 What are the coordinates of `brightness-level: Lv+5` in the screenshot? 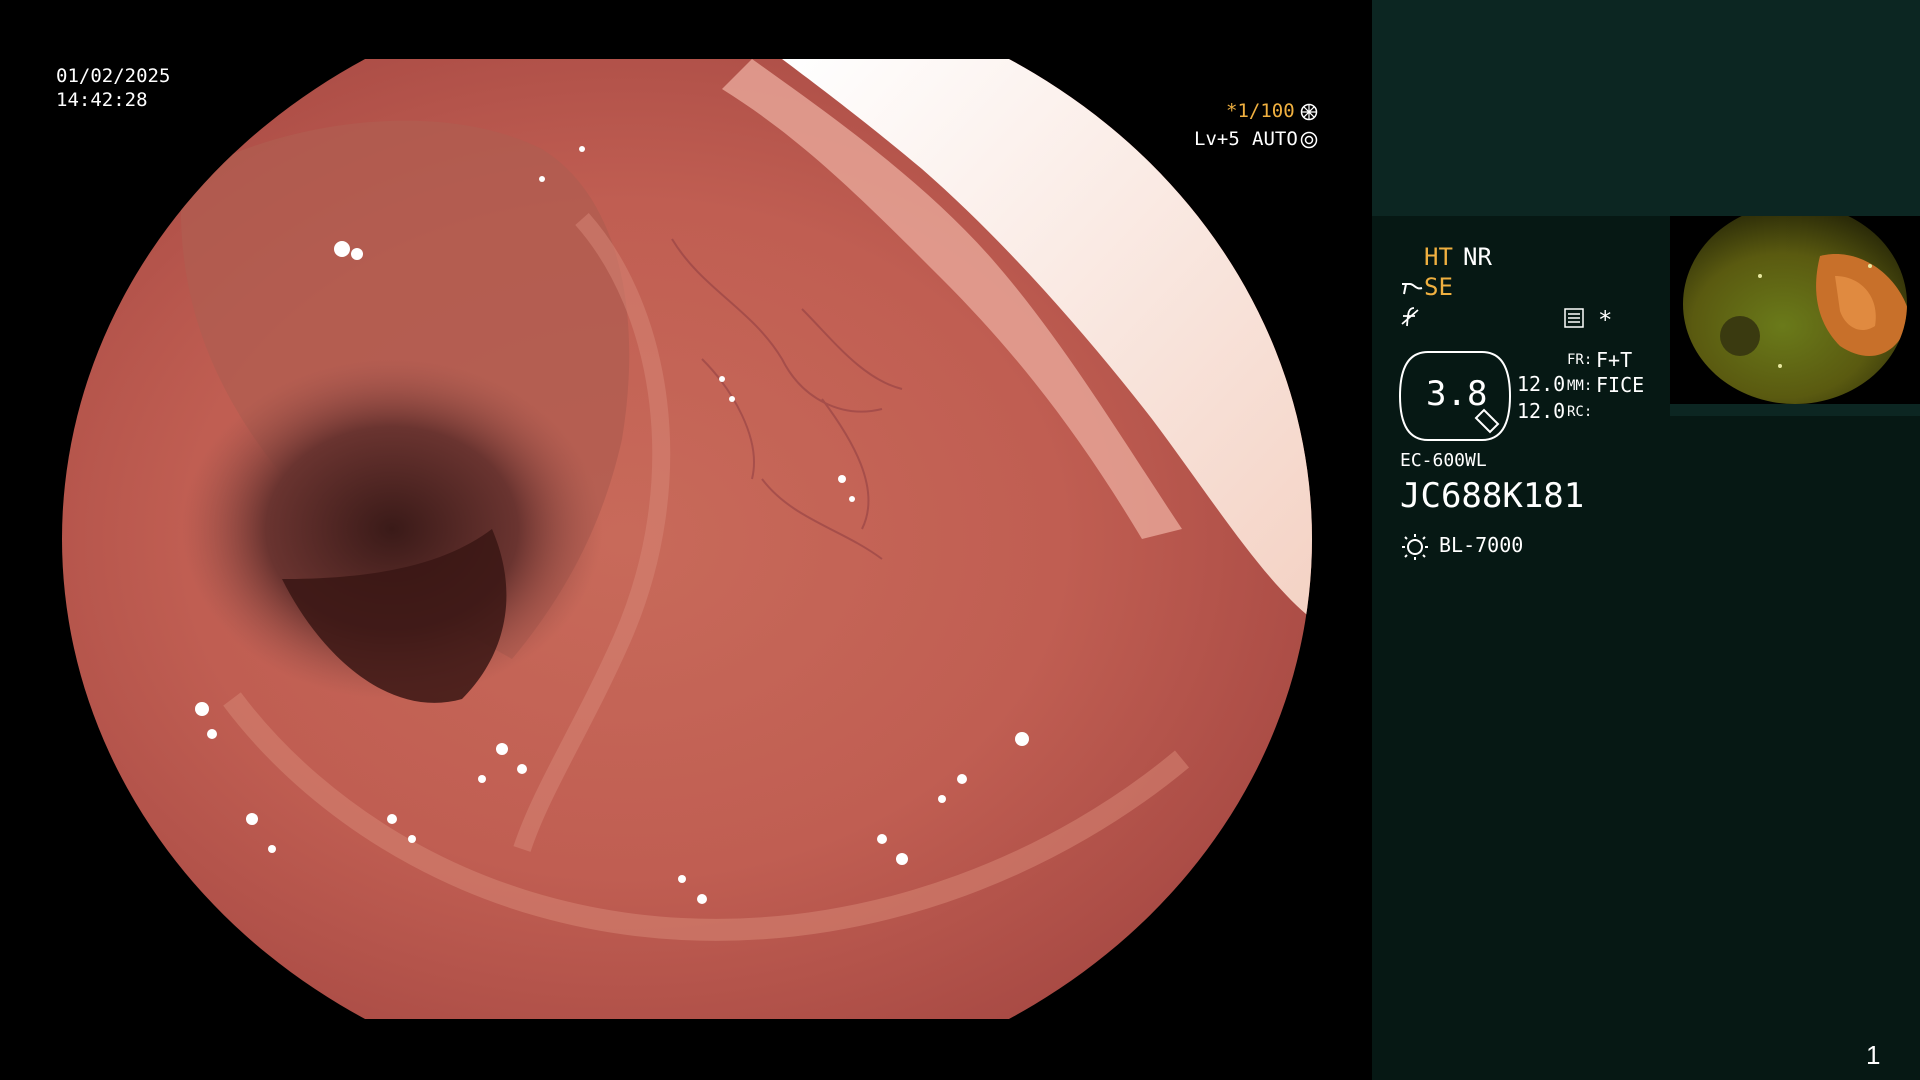 It's located at (1217, 139).